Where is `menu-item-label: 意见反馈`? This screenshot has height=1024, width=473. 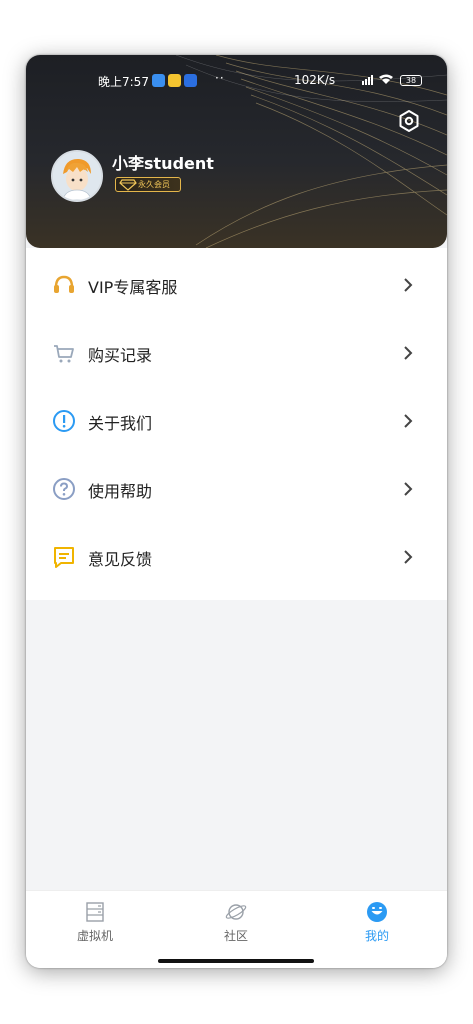
menu-item-label: 意见反馈 is located at coordinates (120, 559).